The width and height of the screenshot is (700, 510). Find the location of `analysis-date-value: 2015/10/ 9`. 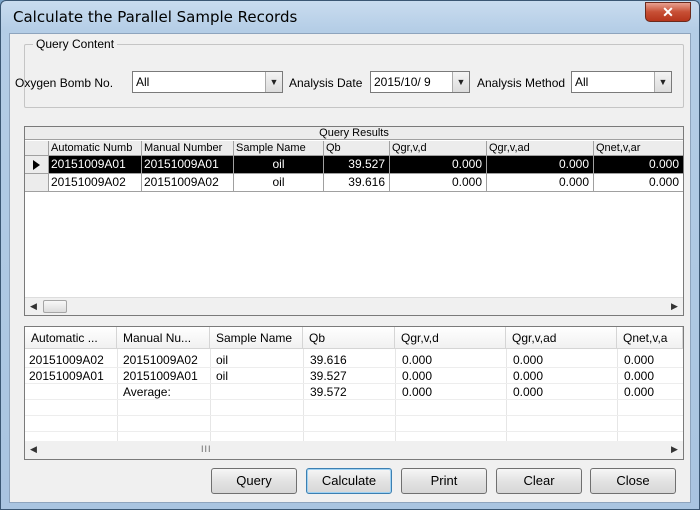

analysis-date-value: 2015/10/ 9 is located at coordinates (402, 82).